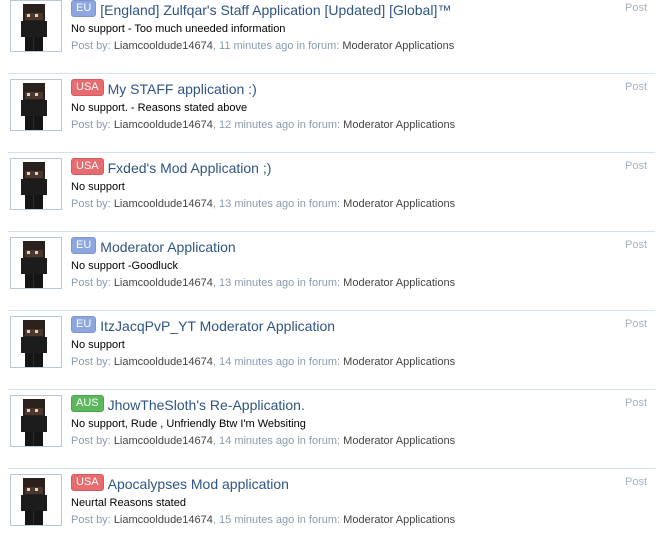 This screenshot has width=669, height=541. What do you see at coordinates (182, 89) in the screenshot?
I see `thread-title-link: My STAFF application :)` at bounding box center [182, 89].